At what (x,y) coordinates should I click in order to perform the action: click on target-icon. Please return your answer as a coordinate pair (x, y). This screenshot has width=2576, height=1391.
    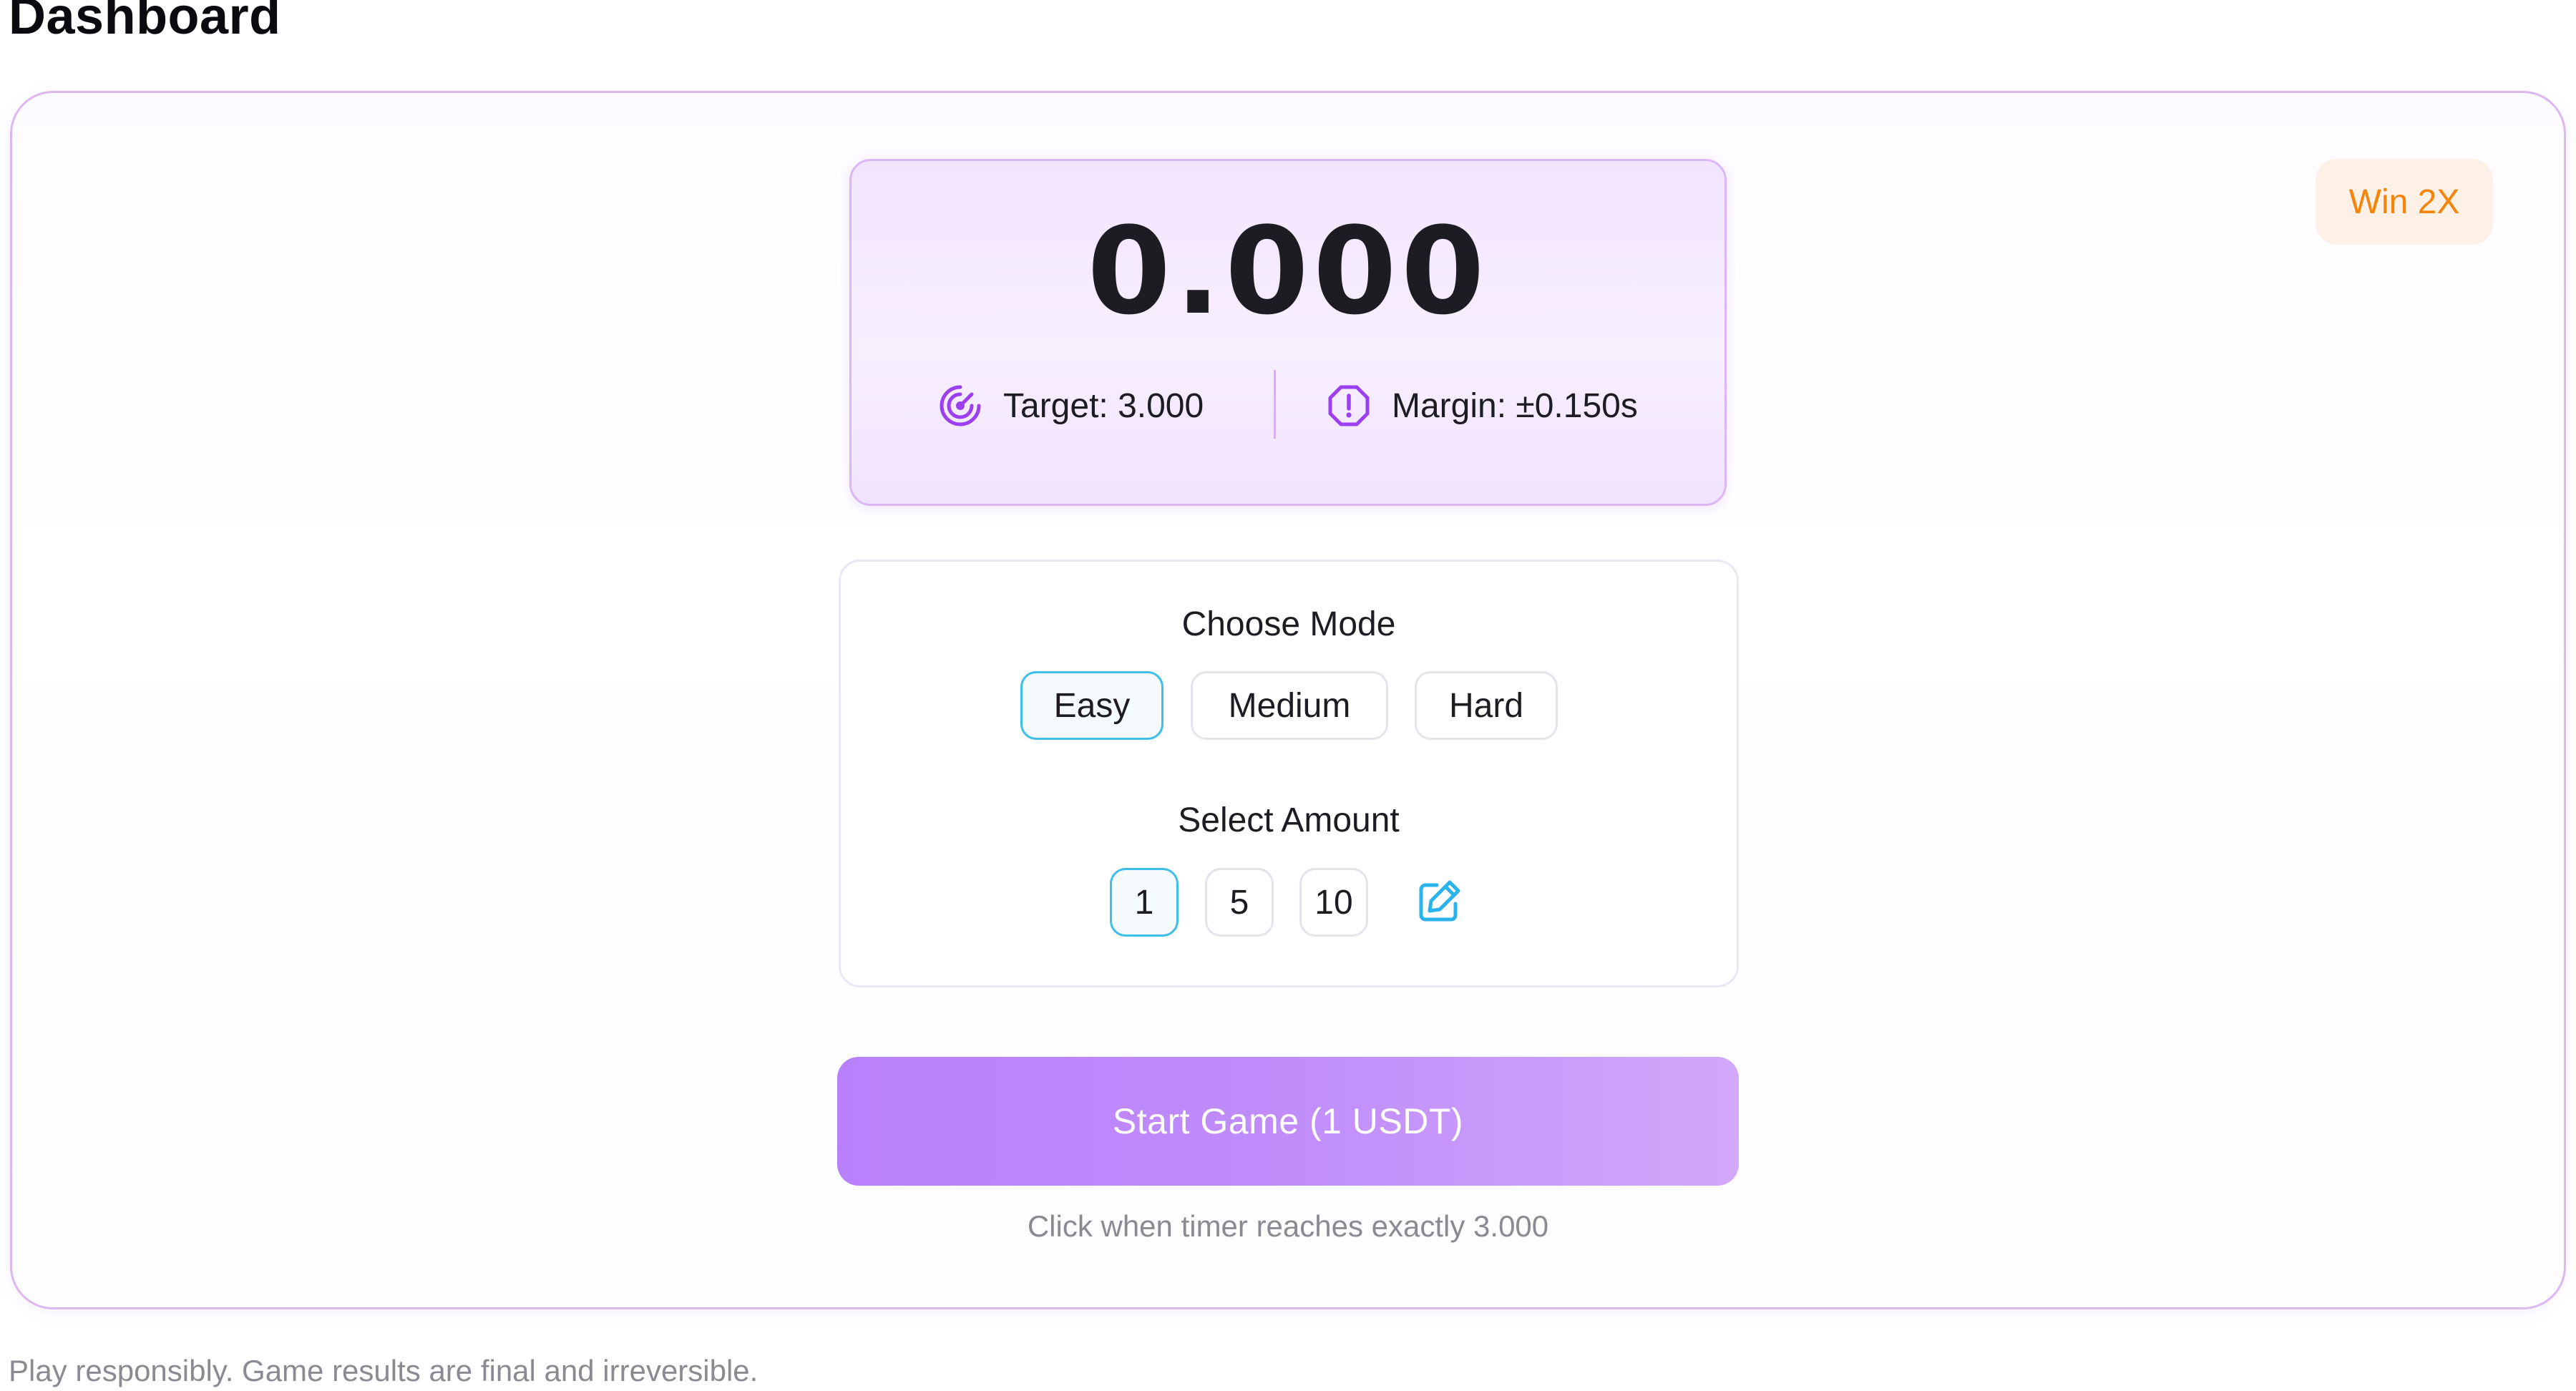
    Looking at the image, I should click on (960, 406).